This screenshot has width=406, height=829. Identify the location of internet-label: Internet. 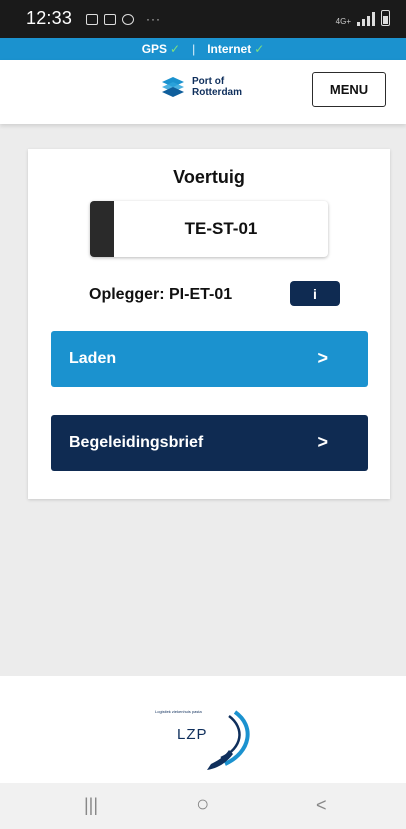
(229, 49).